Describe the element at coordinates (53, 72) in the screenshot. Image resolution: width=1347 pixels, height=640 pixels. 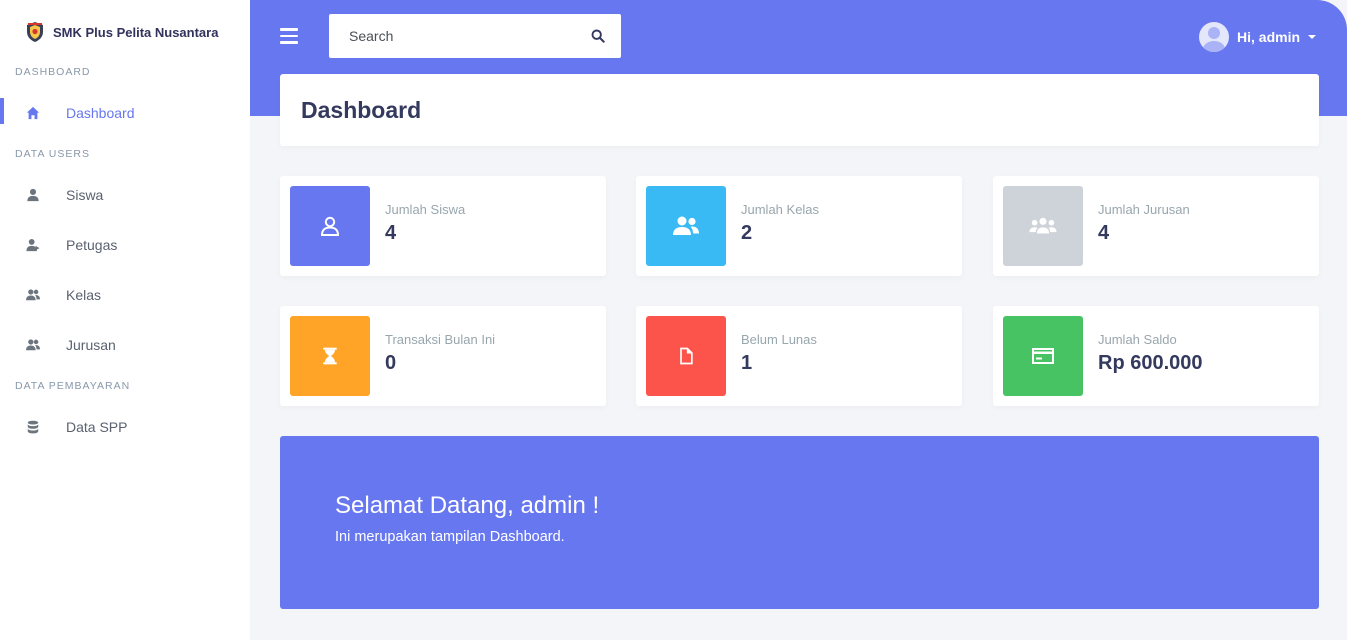
I see `section-label-dashboard: DASHBOARD` at that location.